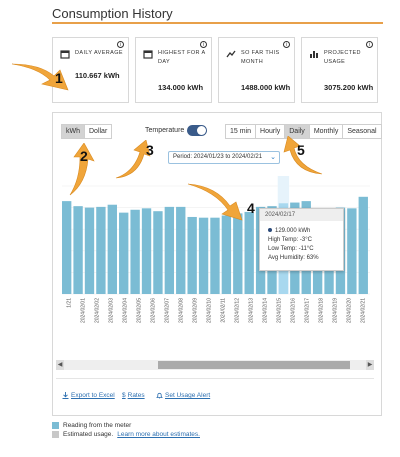 This screenshot has width=400, height=457. Describe the element at coordinates (148, 54) in the screenshot. I see `calendar-icon` at that location.